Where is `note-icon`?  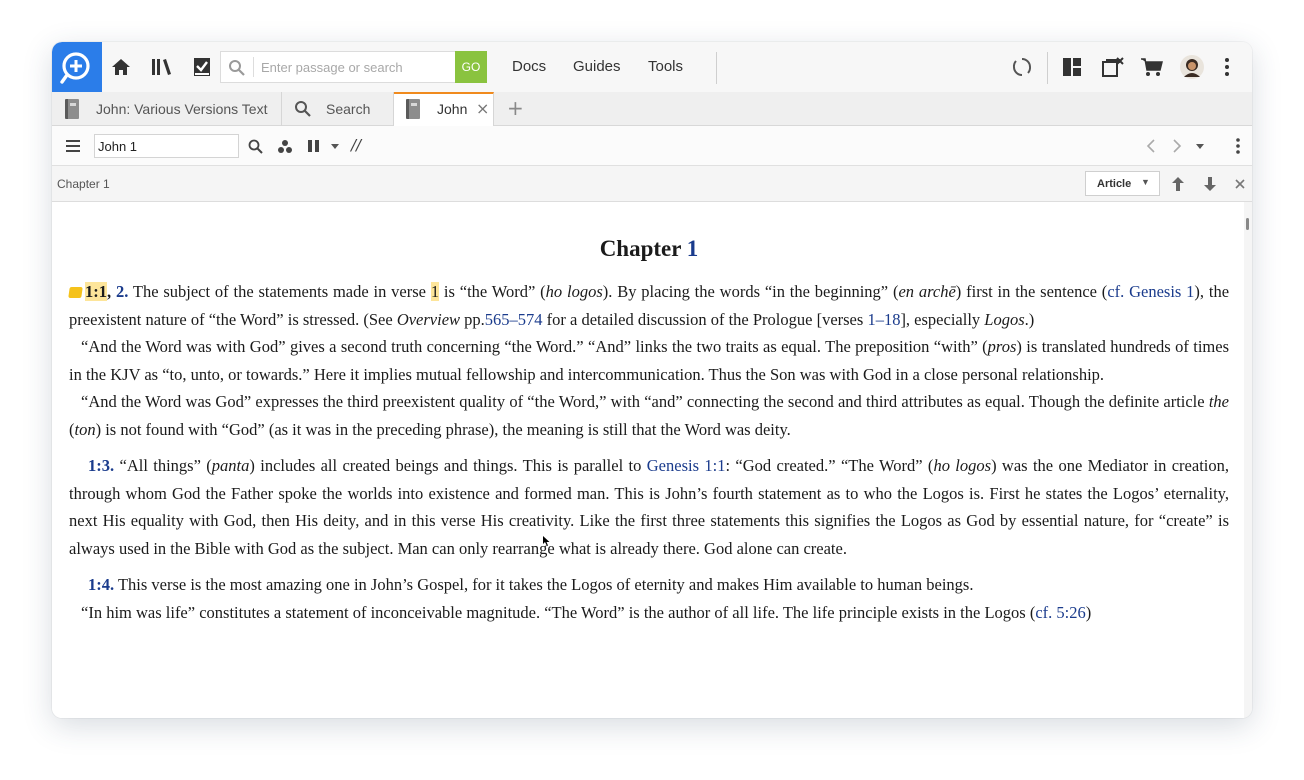 note-icon is located at coordinates (75, 292).